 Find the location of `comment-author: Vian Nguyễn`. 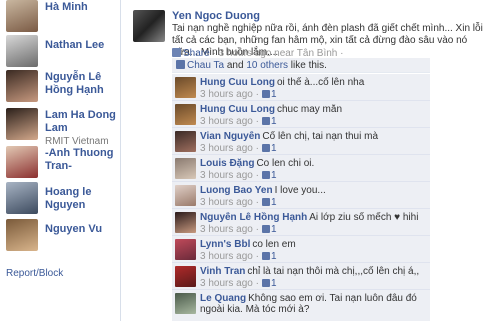

comment-author: Vian Nguyễn is located at coordinates (230, 136).